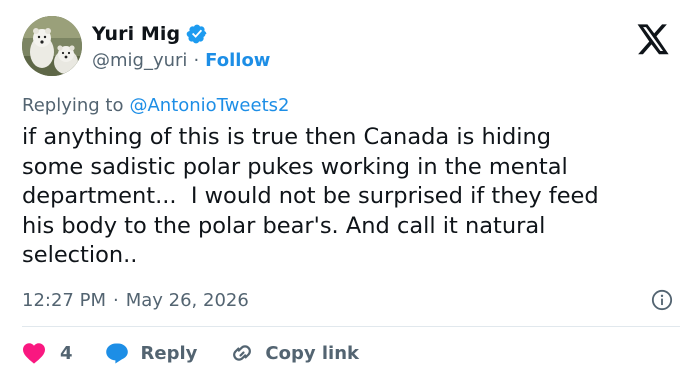 This screenshot has width=700, height=379. I want to click on avatar, so click(52, 46).